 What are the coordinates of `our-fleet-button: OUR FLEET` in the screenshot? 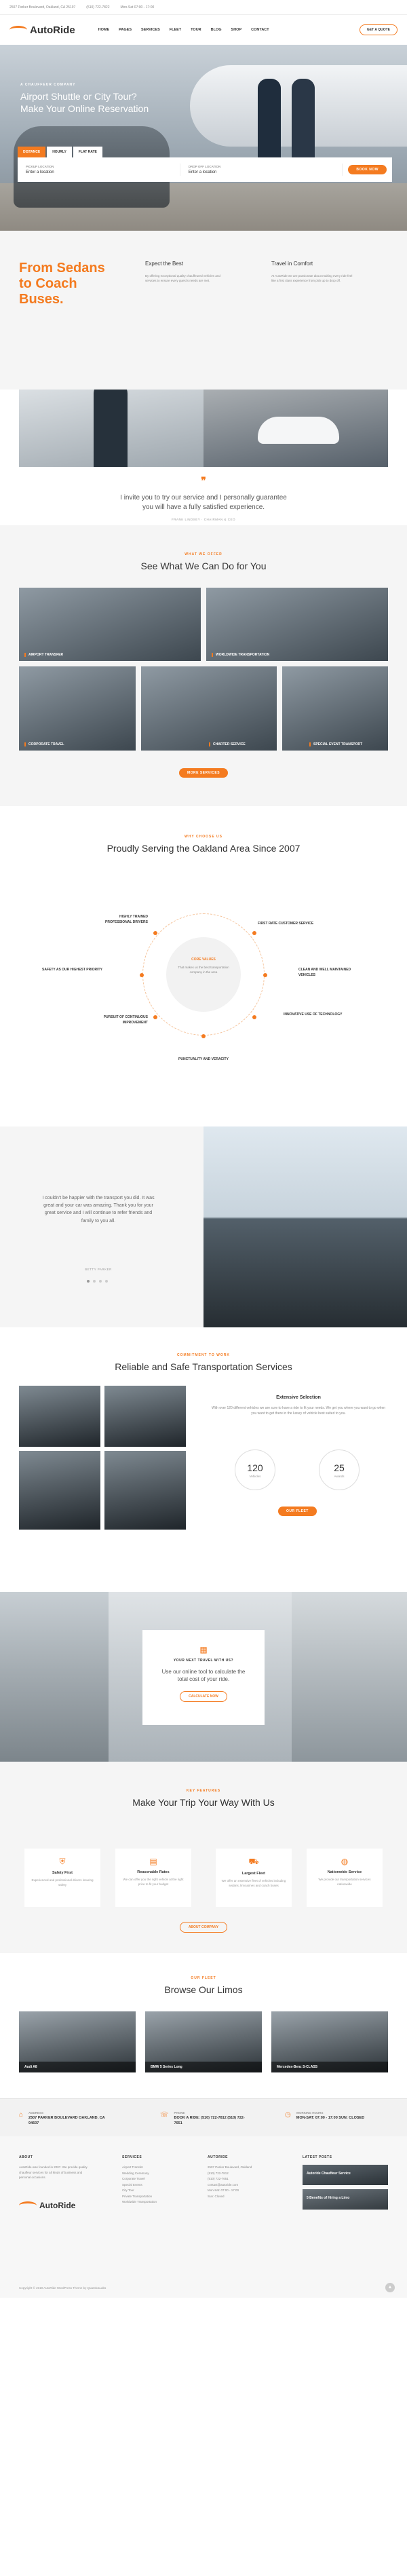 It's located at (297, 1512).